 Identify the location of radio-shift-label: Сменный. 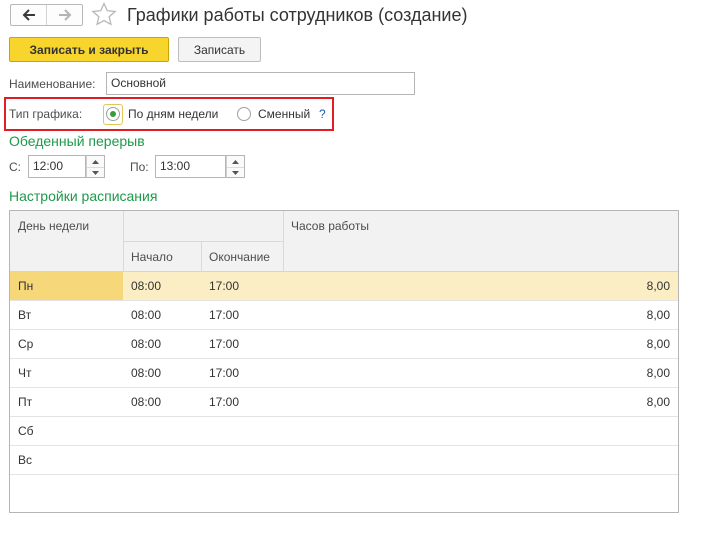
(284, 114).